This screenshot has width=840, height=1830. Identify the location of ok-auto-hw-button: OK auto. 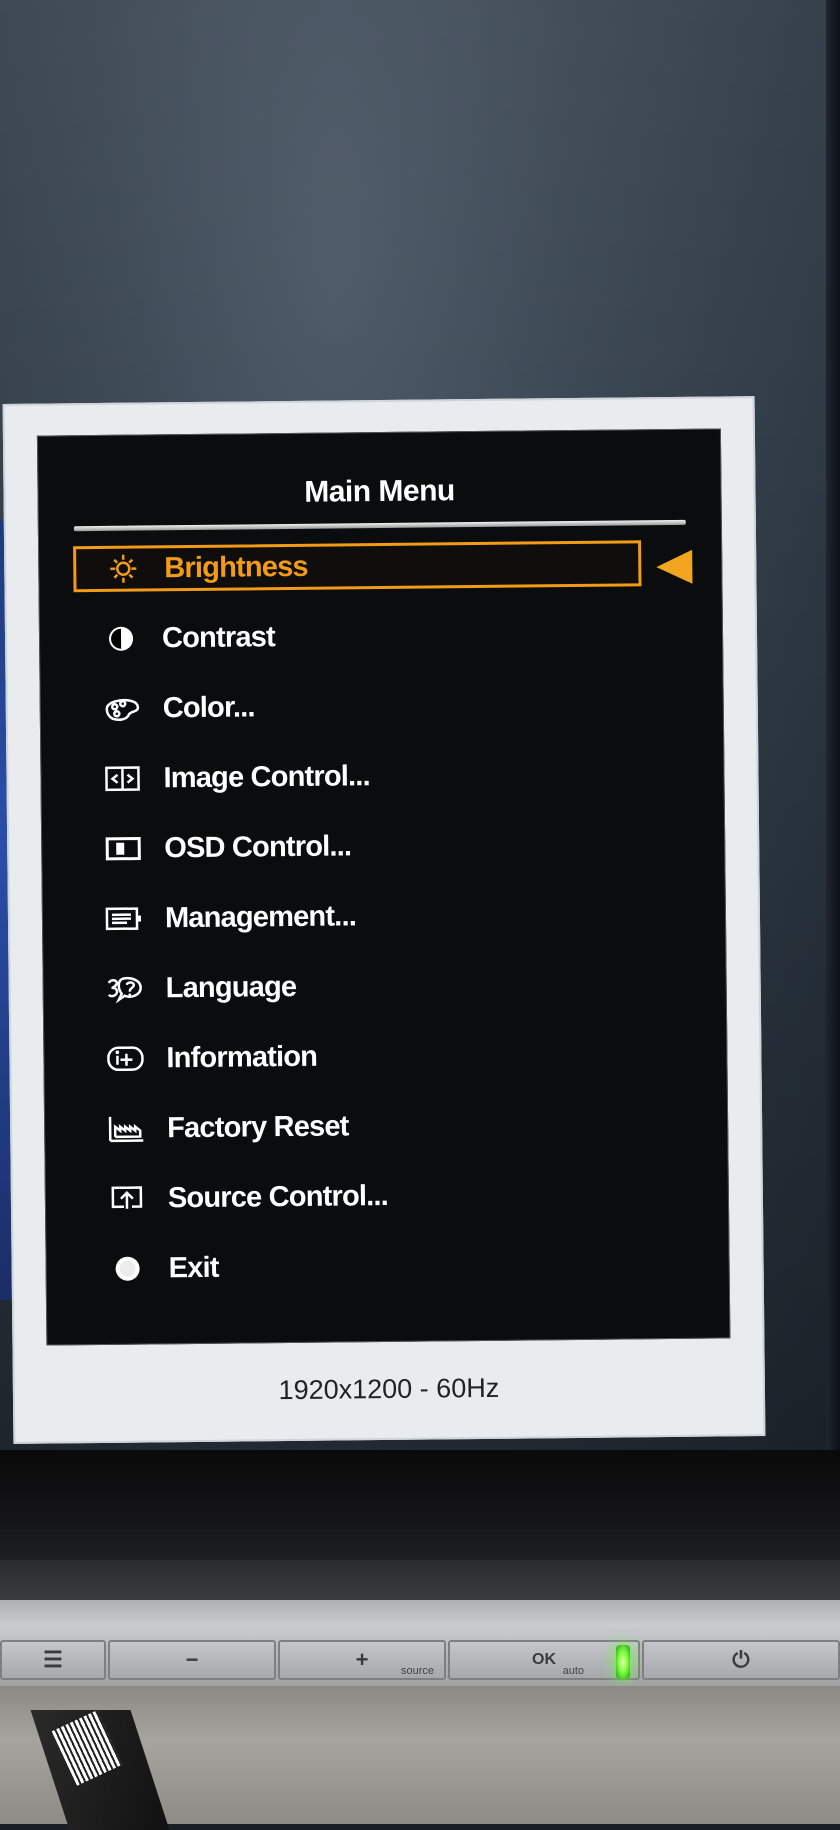
(544, 1660).